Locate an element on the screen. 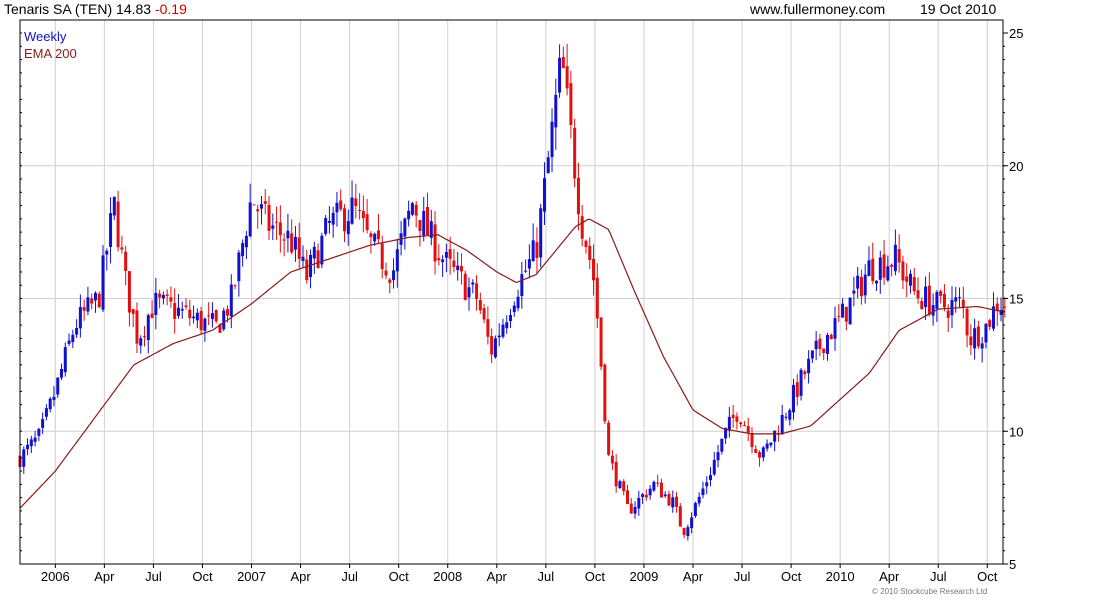 This screenshot has width=1100, height=600. x-tick-label: 2006 is located at coordinates (55, 576).